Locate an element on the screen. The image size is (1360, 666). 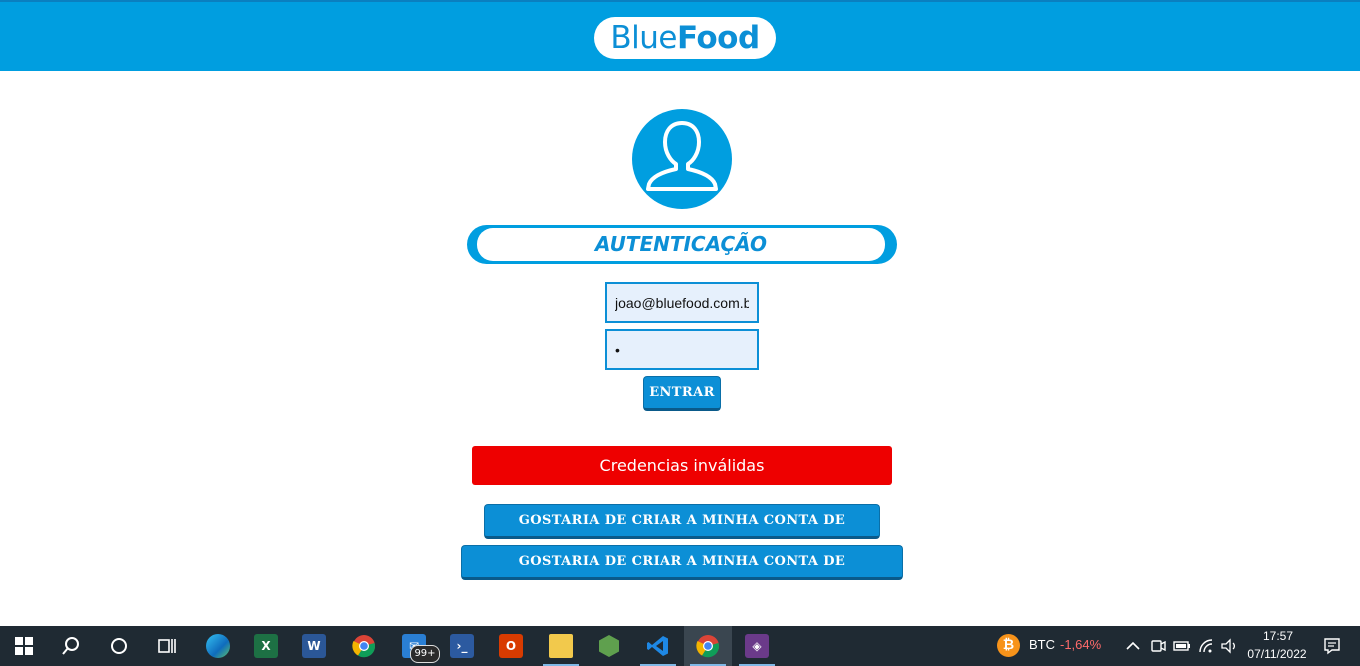
page-title: AUTENTICAÇÃO is located at coordinates (681, 244).